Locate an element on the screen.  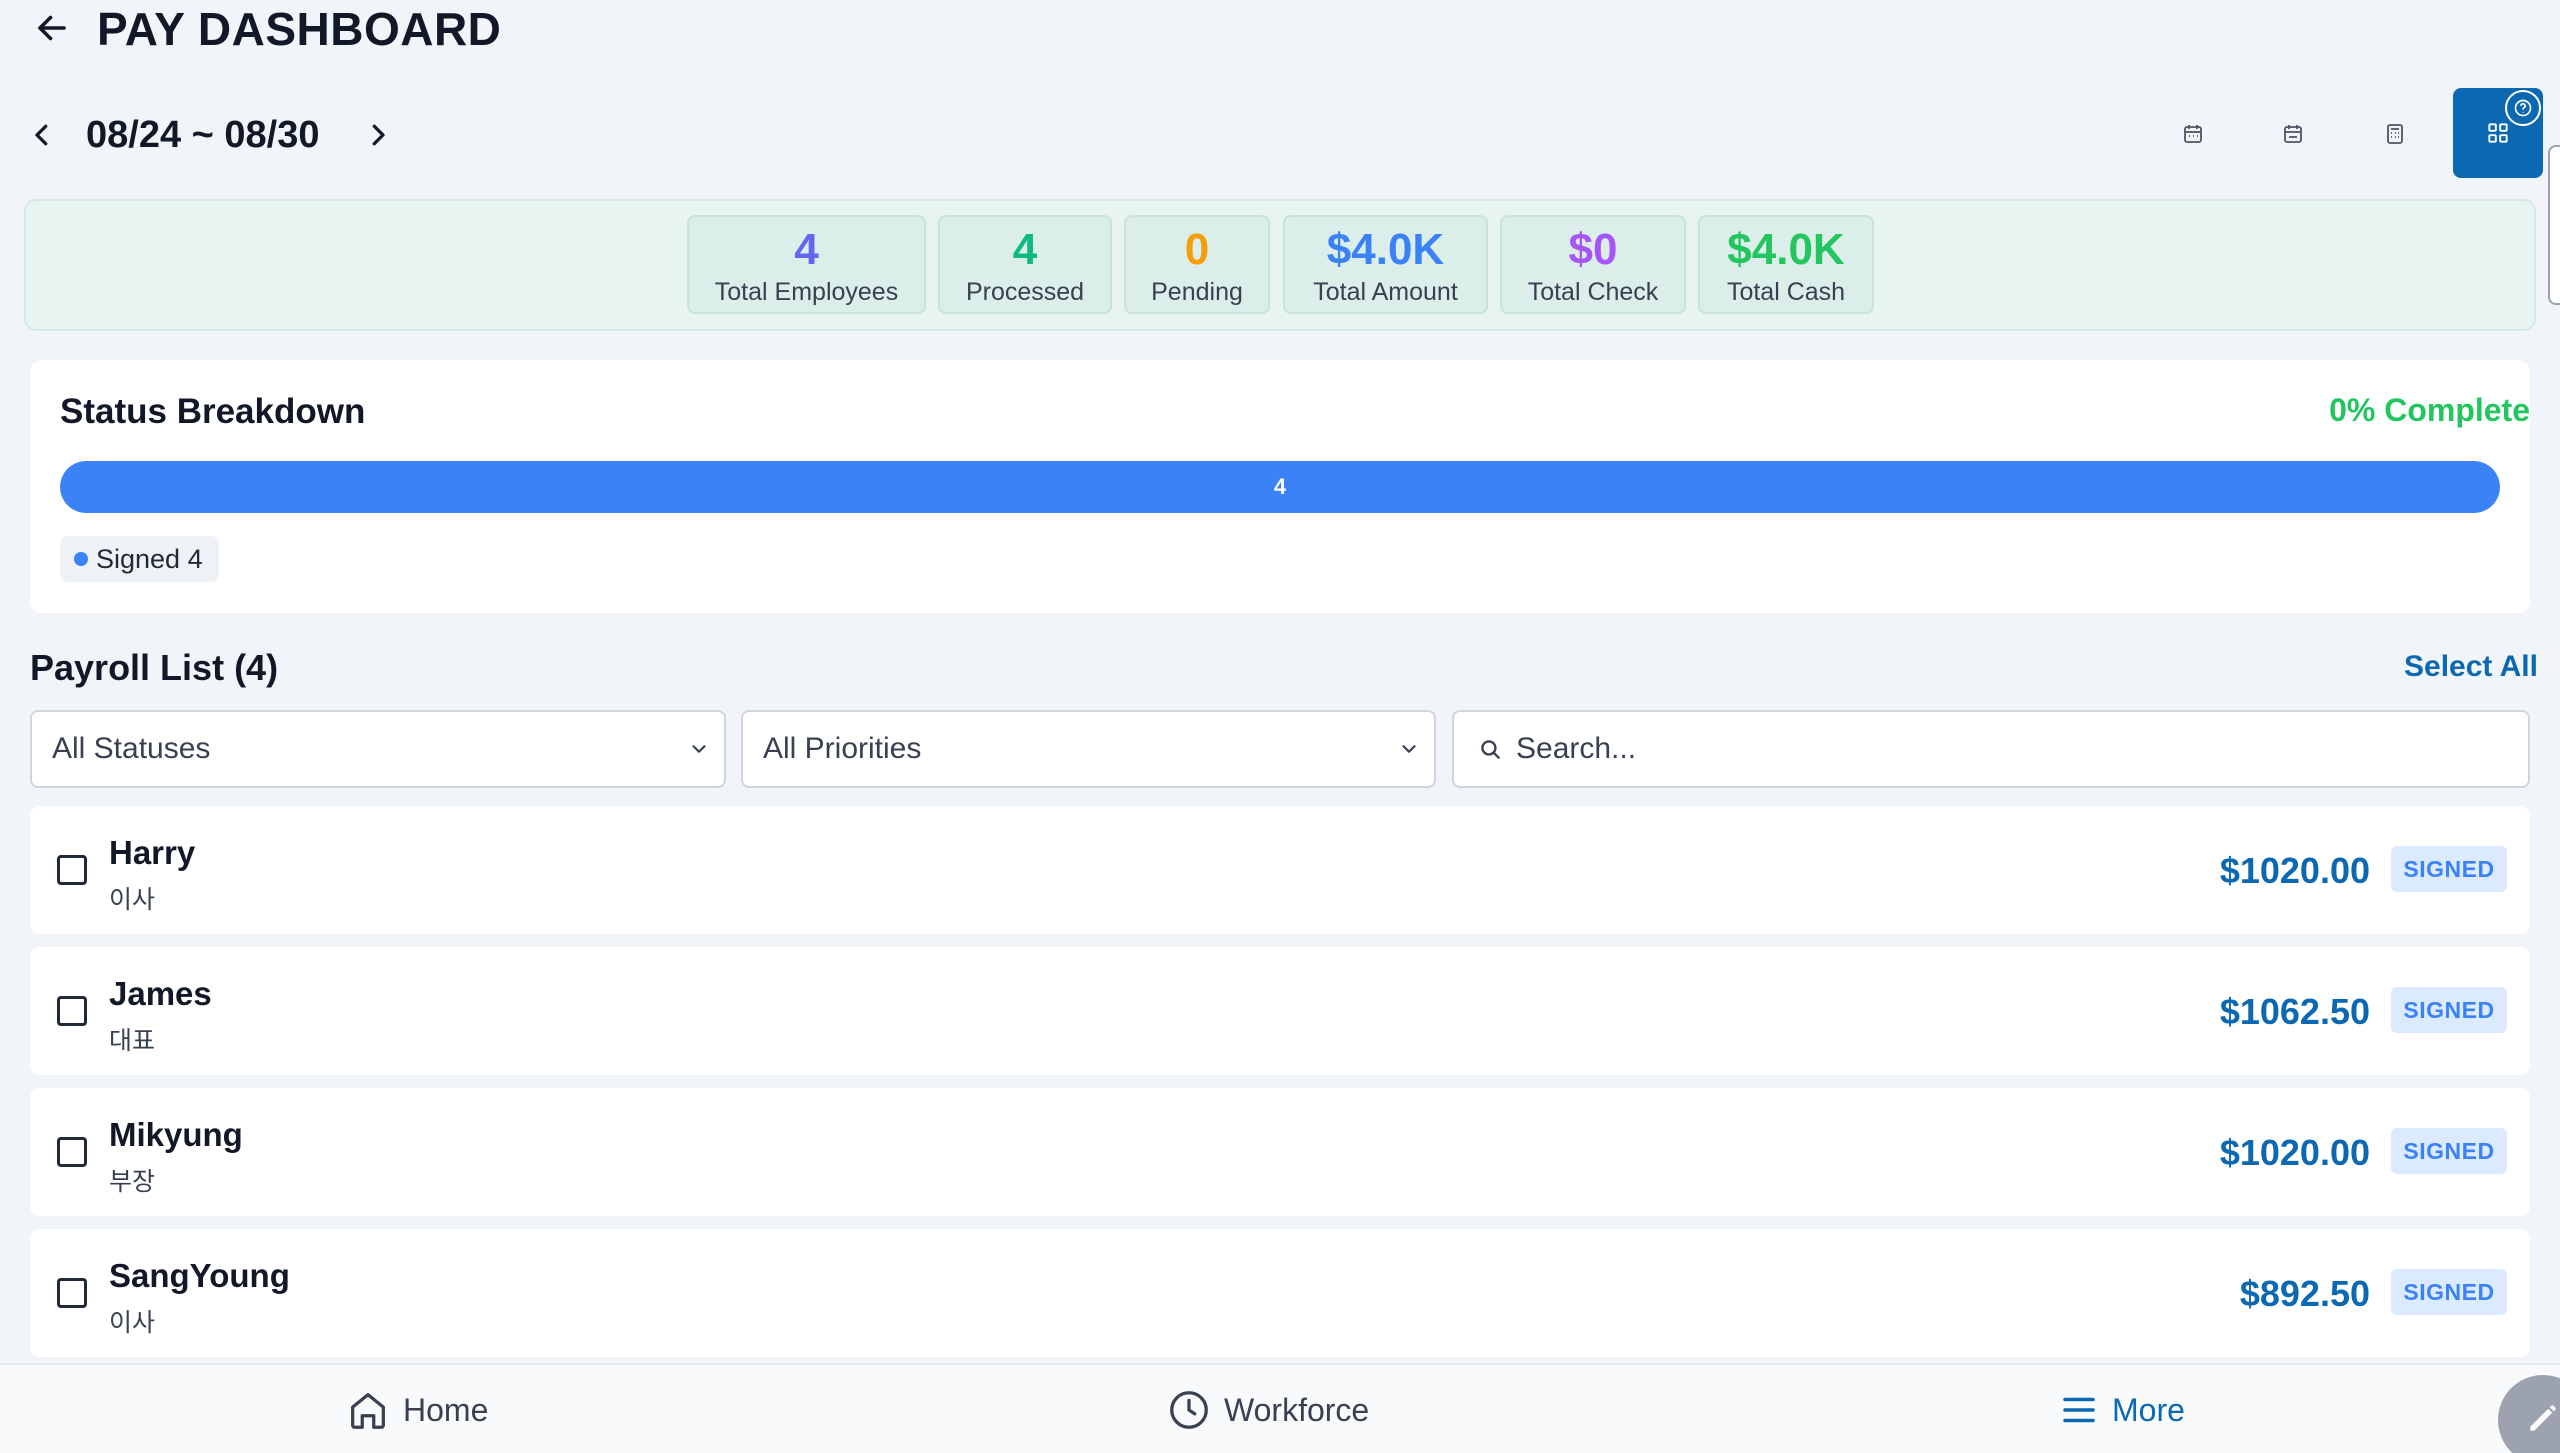
grid-icon is located at coordinates (2498, 133).